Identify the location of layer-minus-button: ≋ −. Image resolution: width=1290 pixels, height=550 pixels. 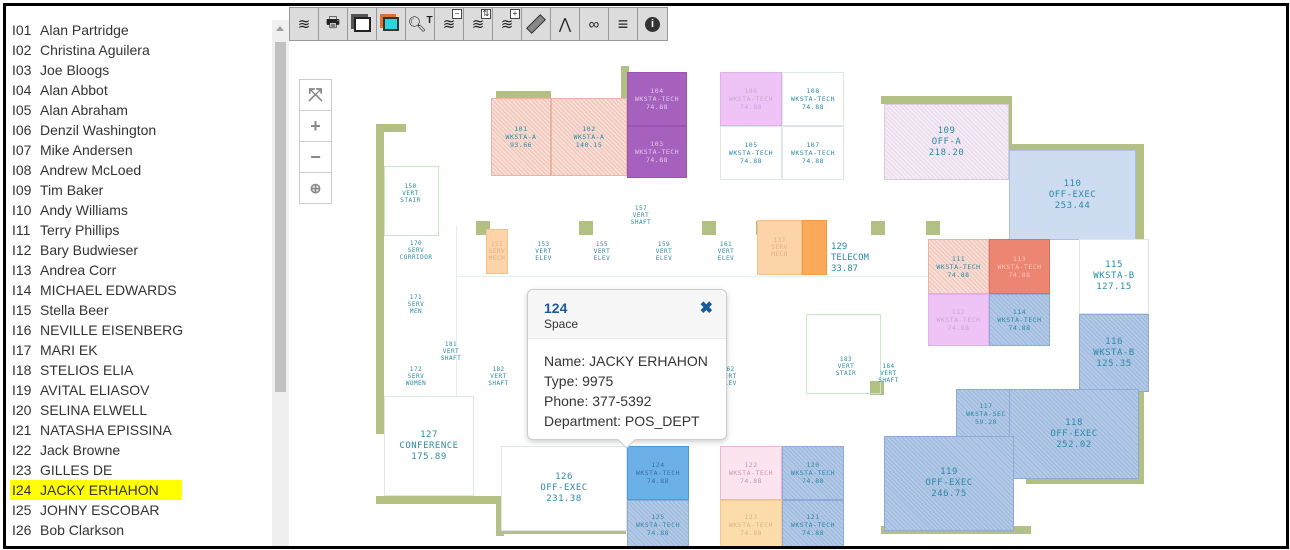
(449, 24).